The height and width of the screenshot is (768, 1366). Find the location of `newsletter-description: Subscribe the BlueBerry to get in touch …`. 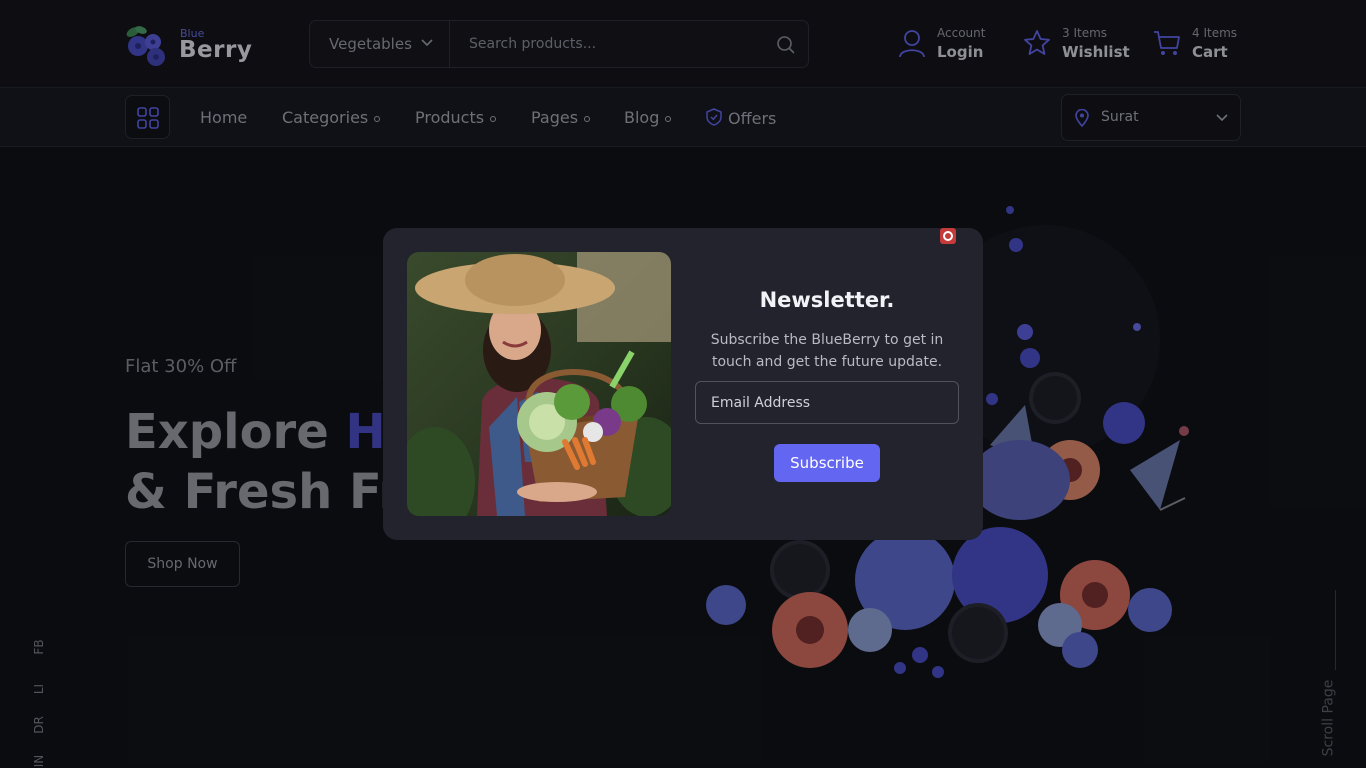

newsletter-description: Subscribe the BlueBerry to get in touch … is located at coordinates (827, 351).